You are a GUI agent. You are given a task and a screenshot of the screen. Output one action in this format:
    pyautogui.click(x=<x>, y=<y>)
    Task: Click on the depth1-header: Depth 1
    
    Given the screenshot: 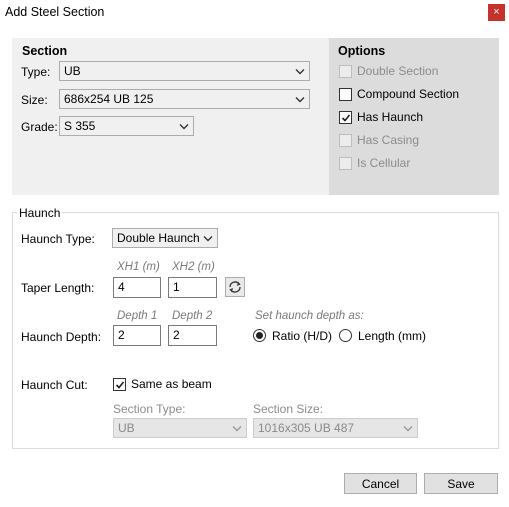 What is the action you would take?
    pyautogui.click(x=137, y=316)
    